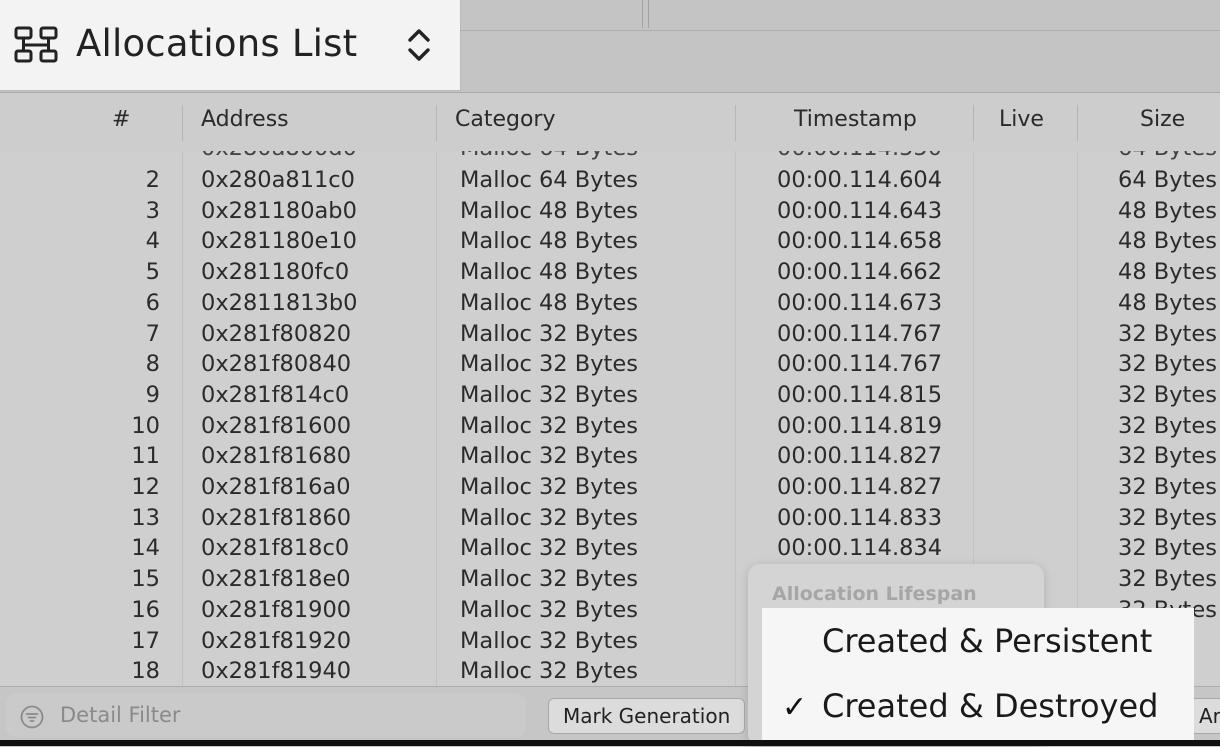 This screenshot has height=747, width=1220. I want to click on cell-number: 17, so click(145, 640).